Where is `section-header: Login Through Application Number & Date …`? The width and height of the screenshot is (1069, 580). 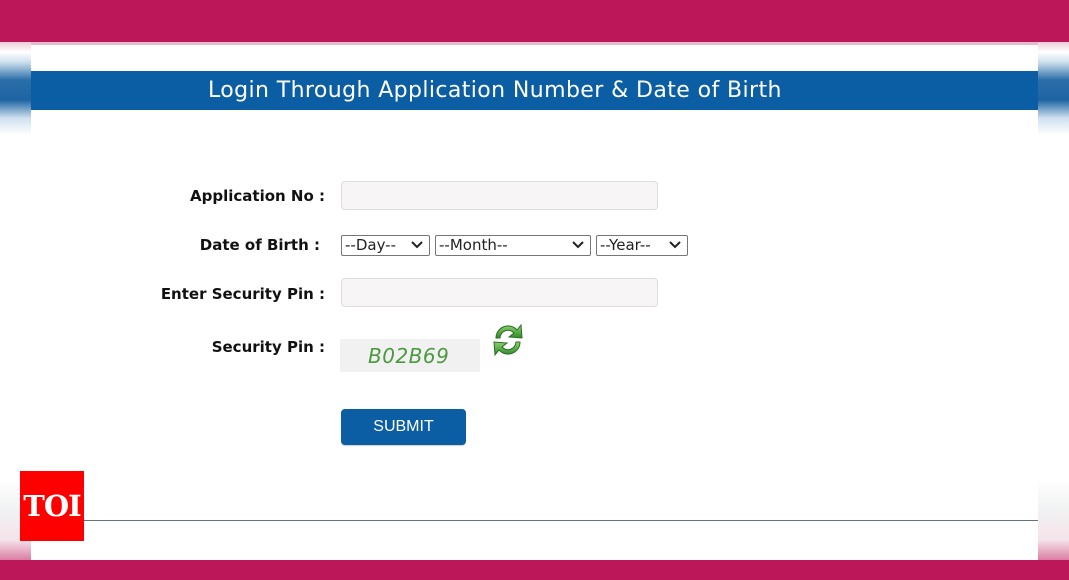 section-header: Login Through Application Number & Date … is located at coordinates (534, 90).